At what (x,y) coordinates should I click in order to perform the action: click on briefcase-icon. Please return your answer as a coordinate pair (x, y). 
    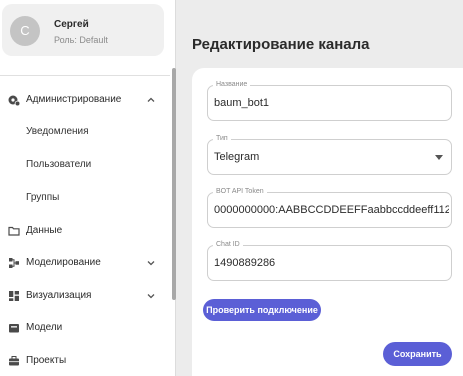
    Looking at the image, I should click on (14, 361).